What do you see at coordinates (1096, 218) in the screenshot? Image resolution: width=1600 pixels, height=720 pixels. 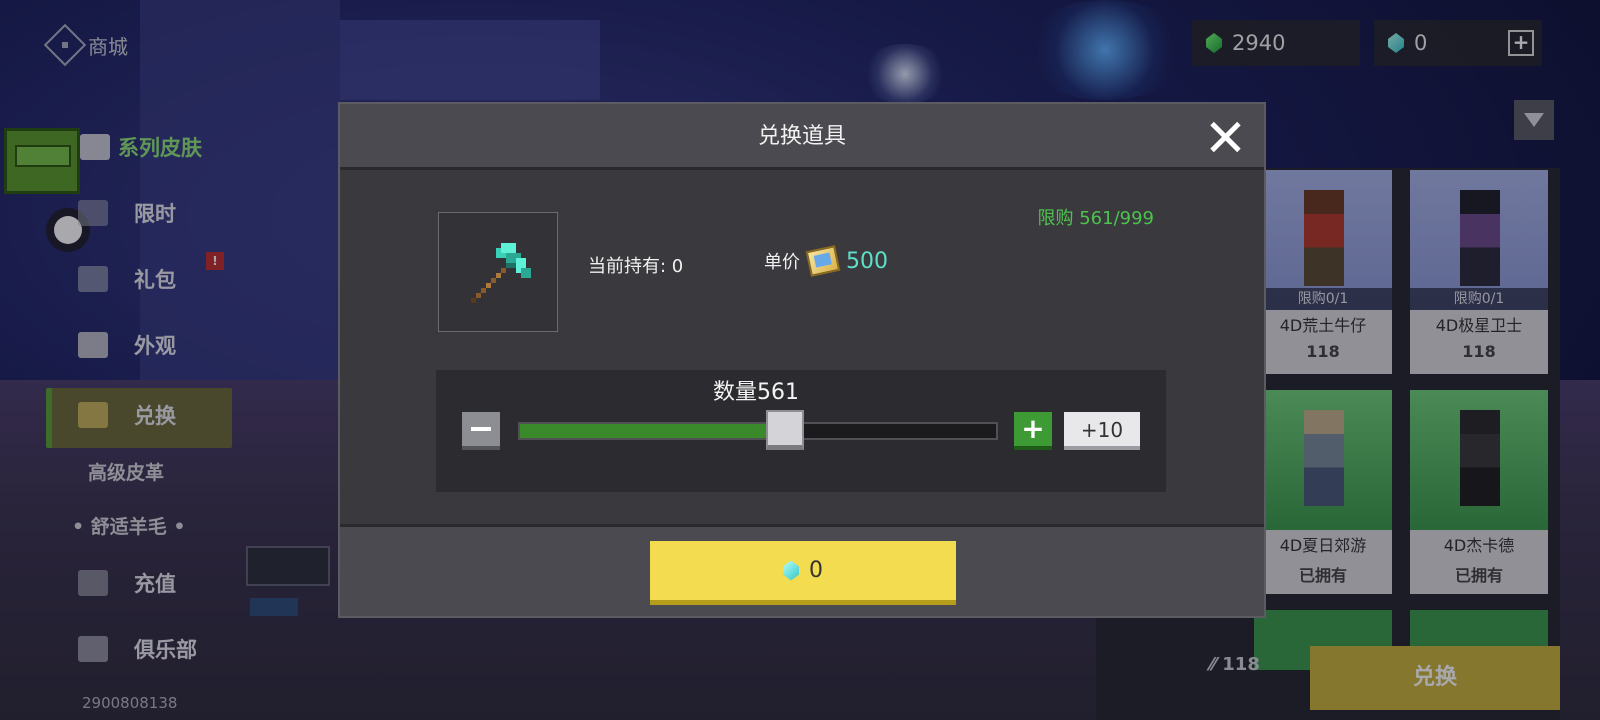 I see `purchase-limit: 限购 561/999` at bounding box center [1096, 218].